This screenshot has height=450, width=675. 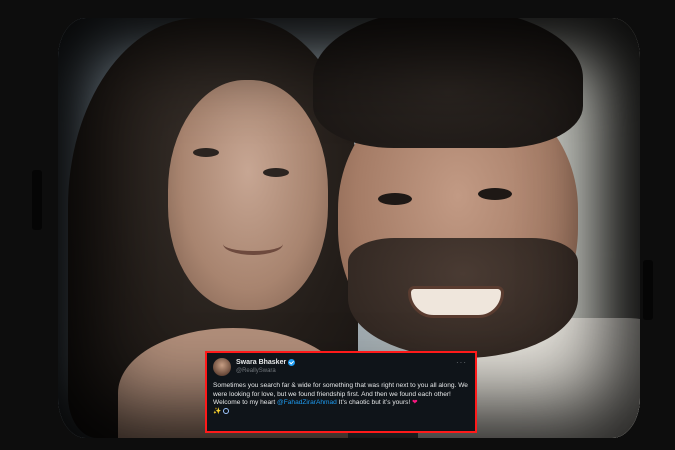 I want to click on man-right-eye, so click(x=495, y=194).